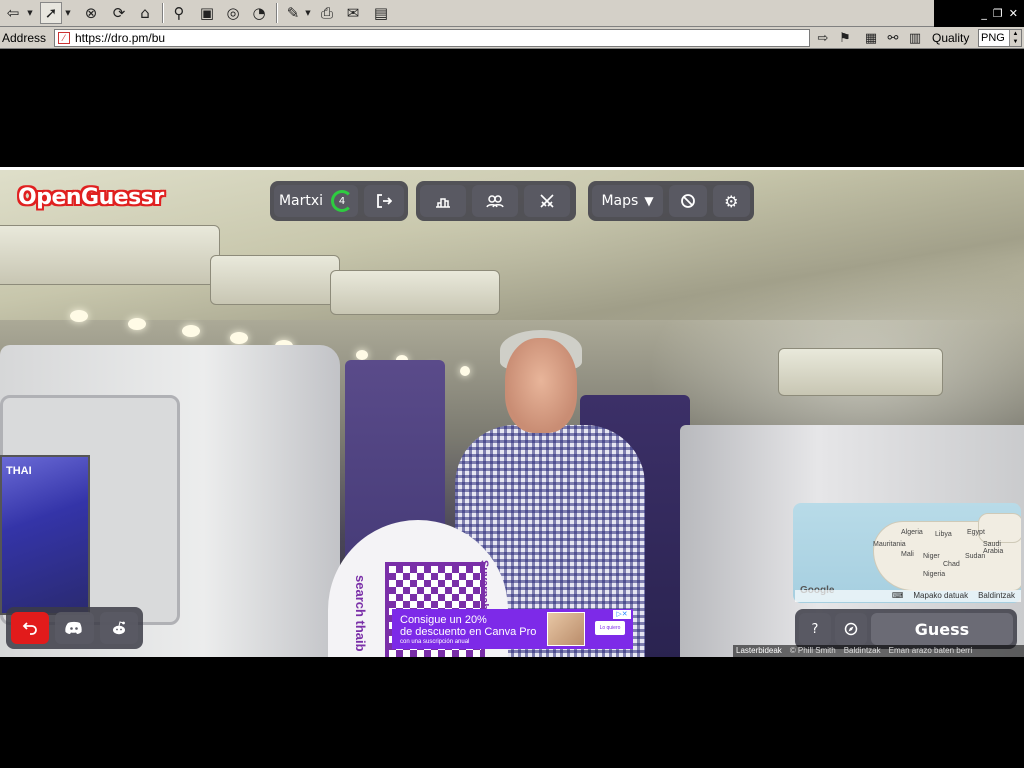 The height and width of the screenshot is (768, 1024). Describe the element at coordinates (51, 13) in the screenshot. I see `pointer-arrow-icon: ➚` at that location.